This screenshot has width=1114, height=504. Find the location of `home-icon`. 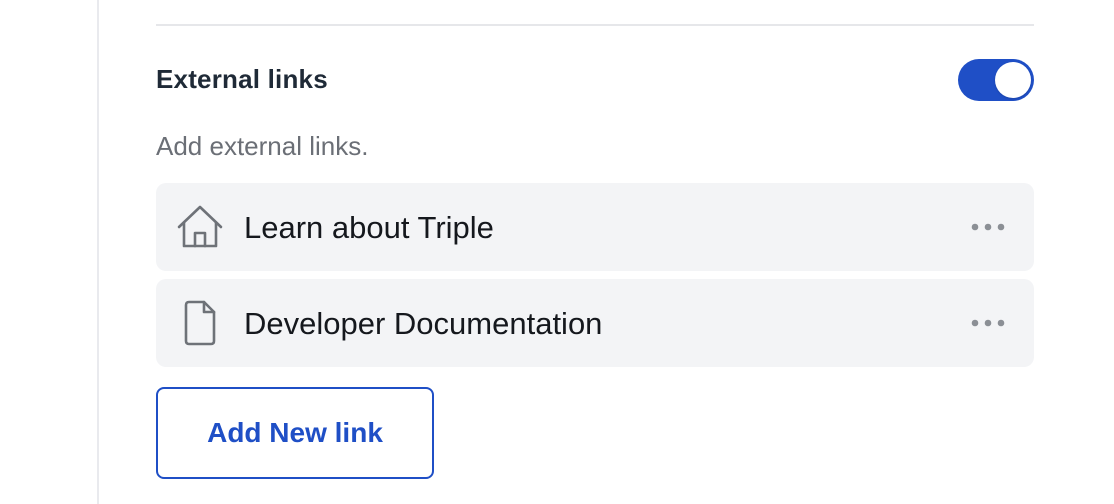

home-icon is located at coordinates (200, 227).